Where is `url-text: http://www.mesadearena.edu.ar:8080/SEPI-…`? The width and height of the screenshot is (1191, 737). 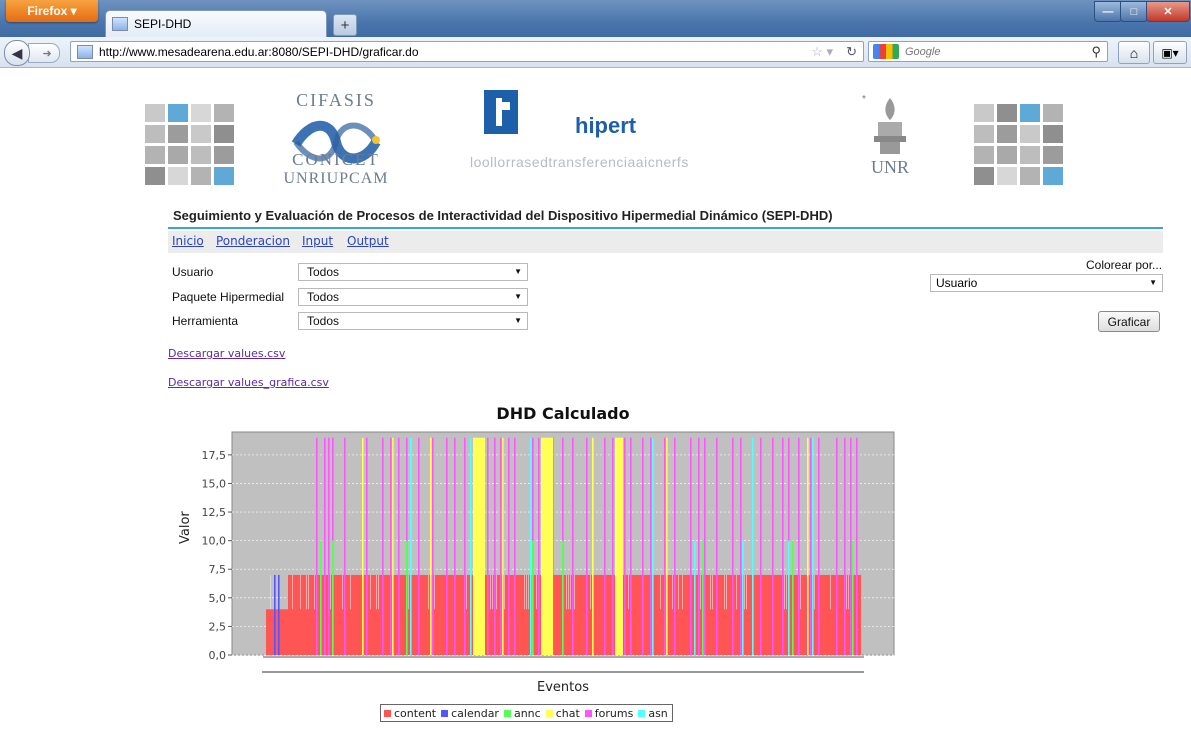
url-text: http://www.mesadearena.edu.ar:8080/SEPI-… is located at coordinates (259, 51).